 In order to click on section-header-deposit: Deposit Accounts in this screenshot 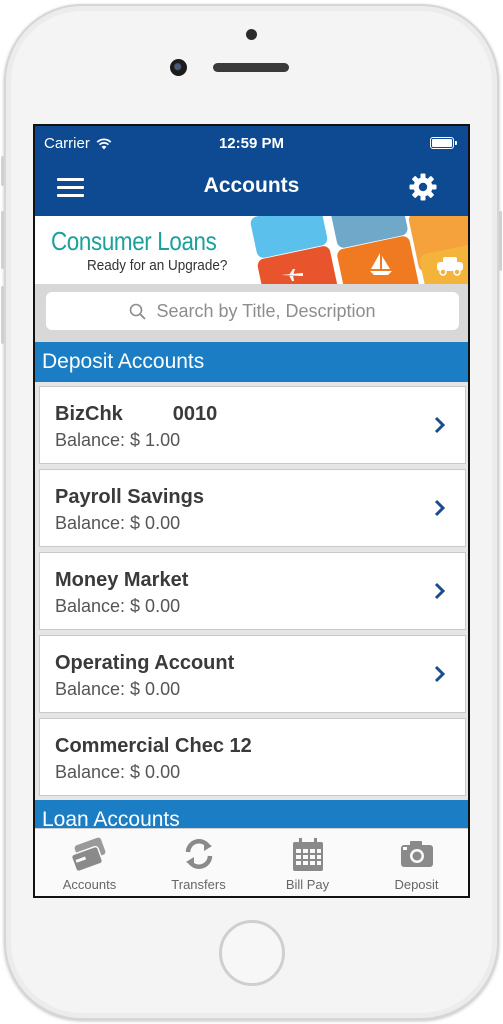, I will do `click(251, 362)`.